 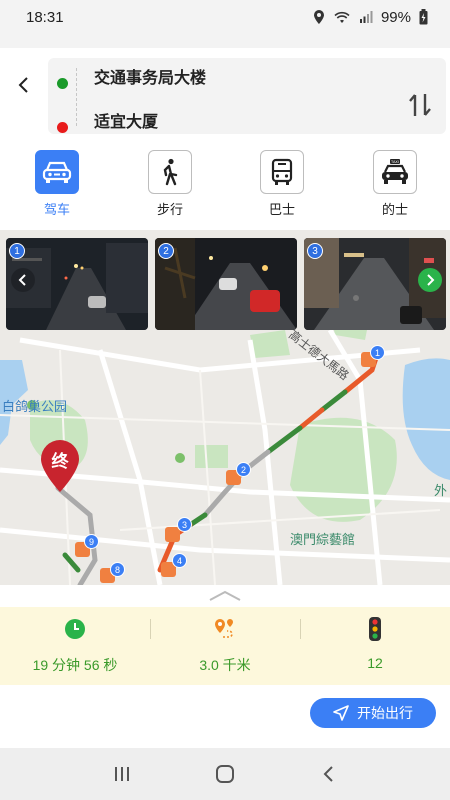 I want to click on recent-apps-icon, so click(x=121, y=774).